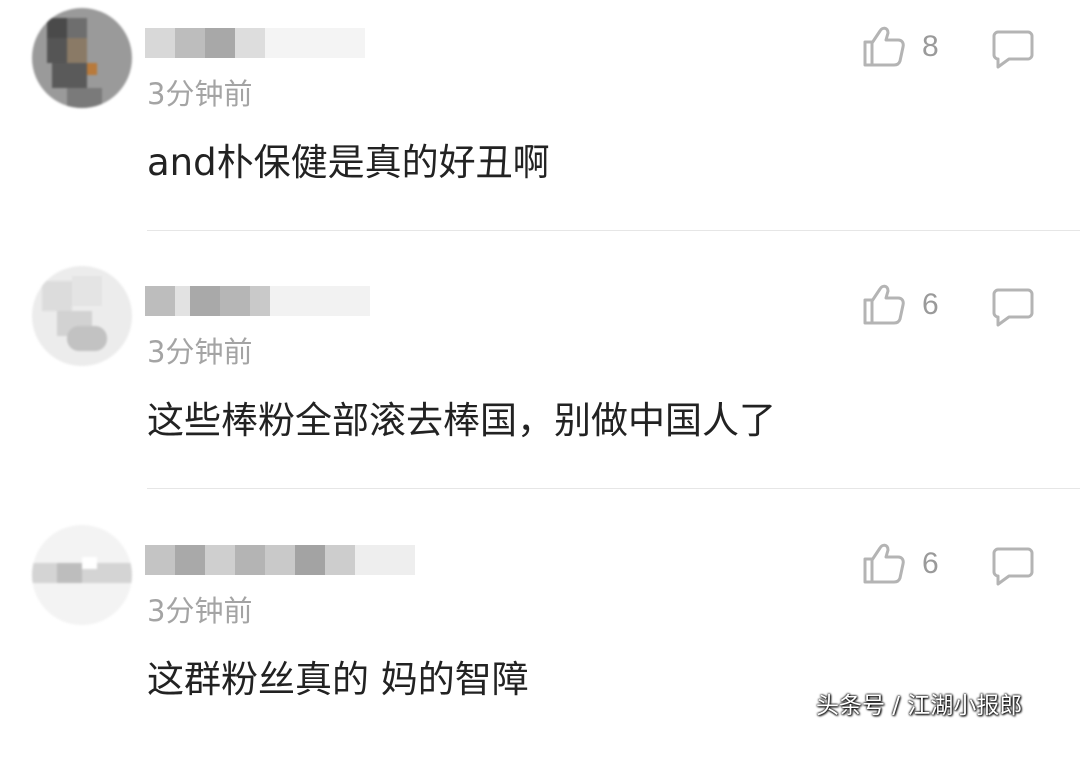 The image size is (1080, 775). I want to click on like-count: 8, so click(930, 46).